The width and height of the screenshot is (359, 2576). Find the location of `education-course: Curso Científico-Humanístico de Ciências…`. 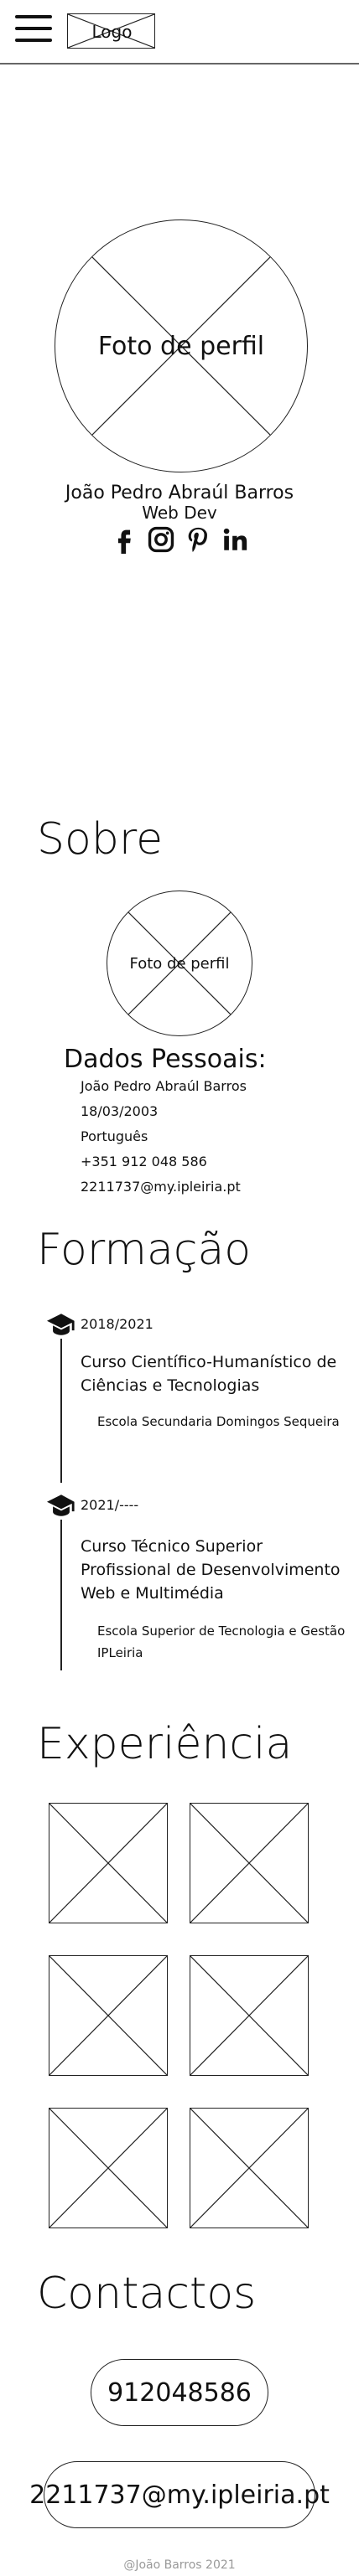

education-course: Curso Científico-Humanístico de Ciências… is located at coordinates (209, 1374).